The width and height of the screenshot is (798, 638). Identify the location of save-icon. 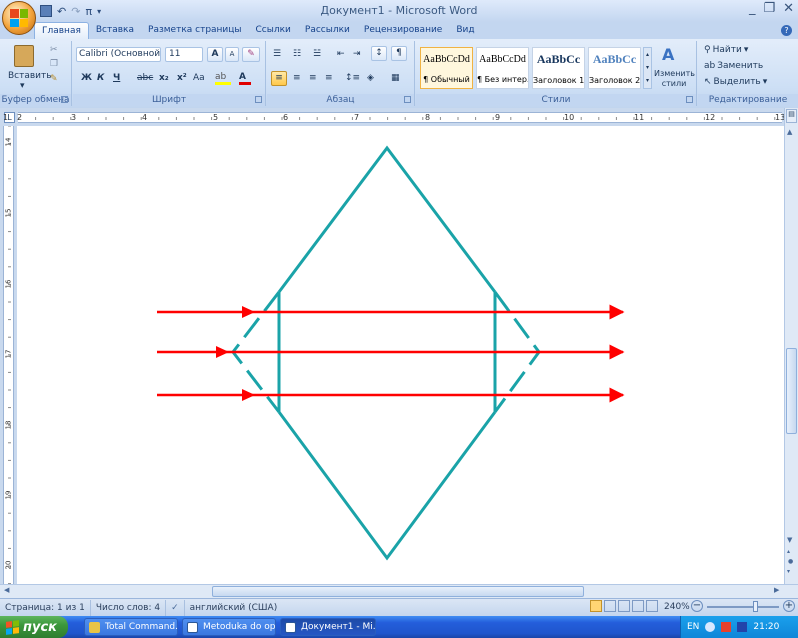
(46, 11).